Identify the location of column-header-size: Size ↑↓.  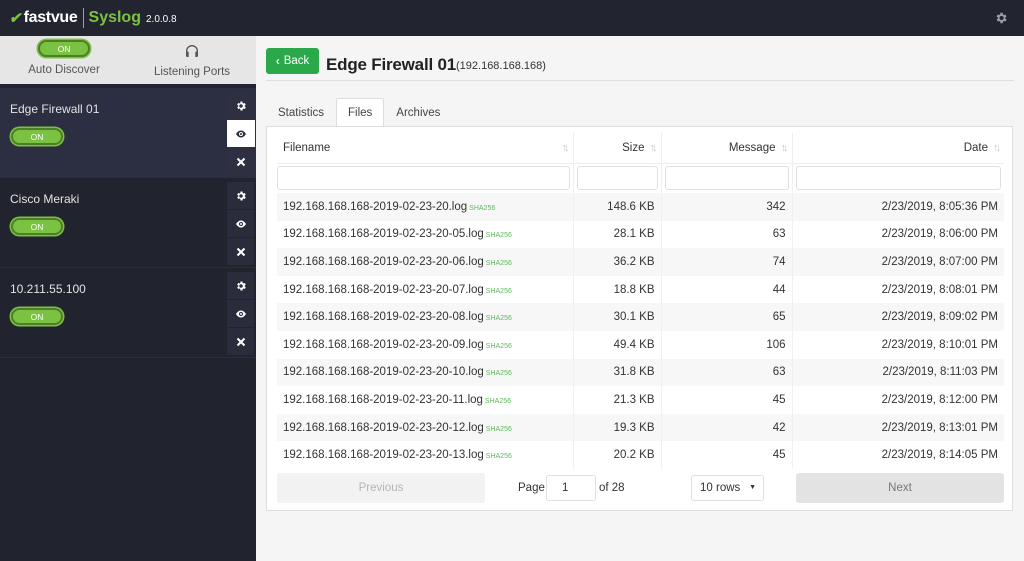
(617, 148).